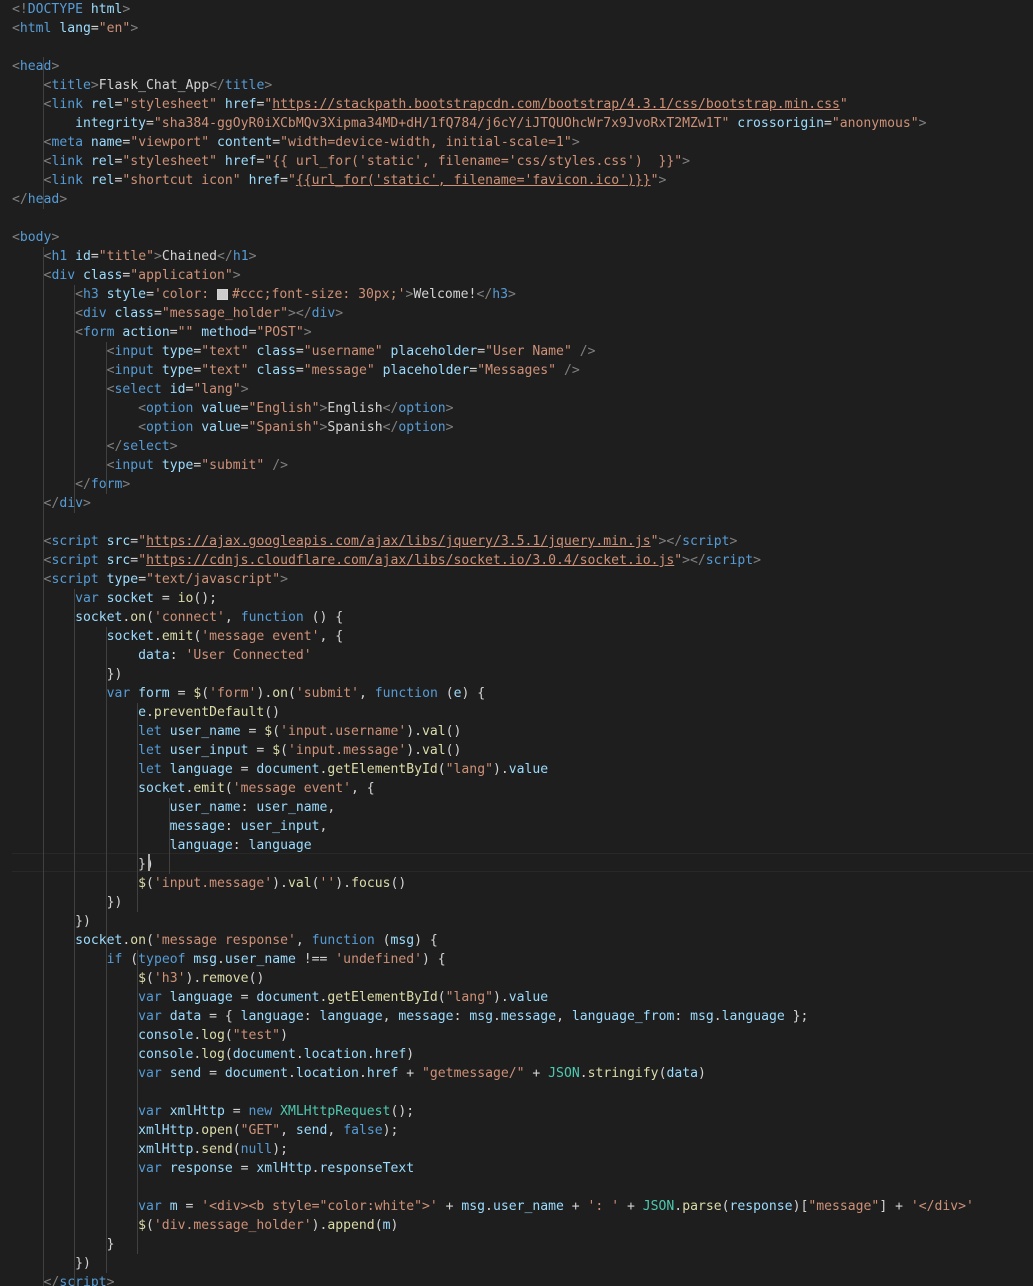 The image size is (1033, 1286). I want to click on code-token: select, so click(138, 389).